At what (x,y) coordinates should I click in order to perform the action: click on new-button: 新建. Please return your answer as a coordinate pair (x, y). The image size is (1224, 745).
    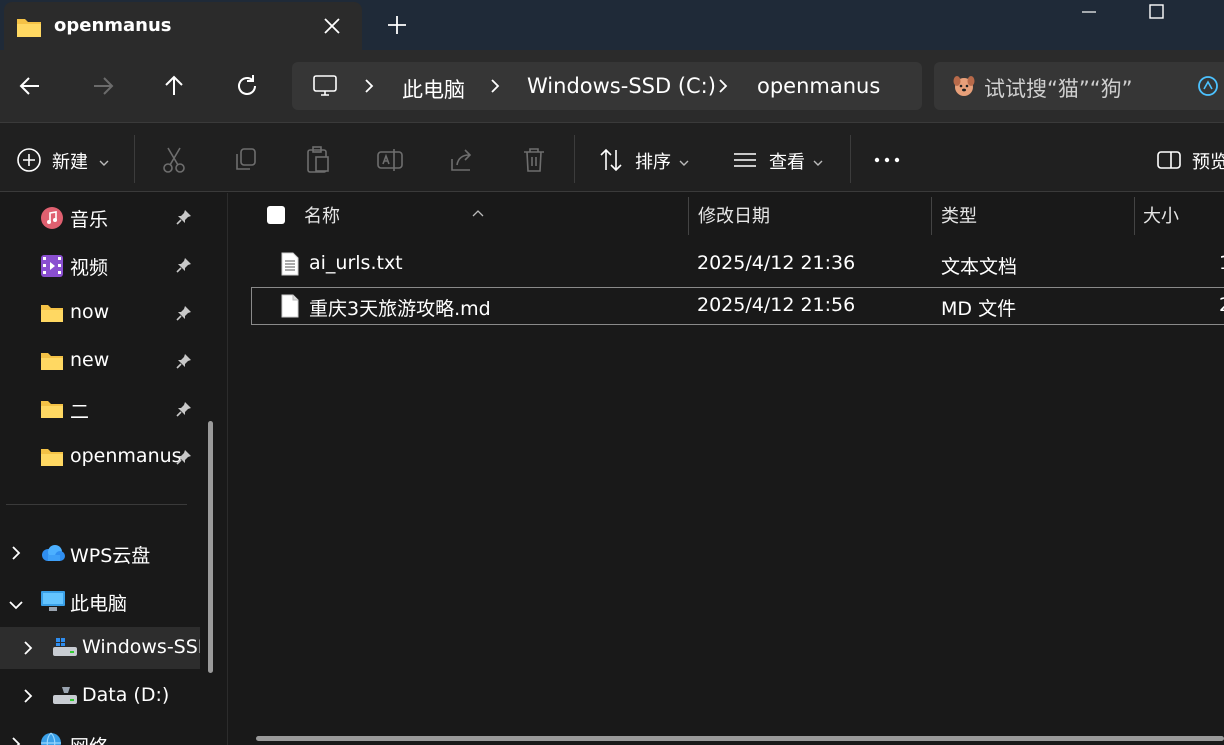
    Looking at the image, I should click on (66, 160).